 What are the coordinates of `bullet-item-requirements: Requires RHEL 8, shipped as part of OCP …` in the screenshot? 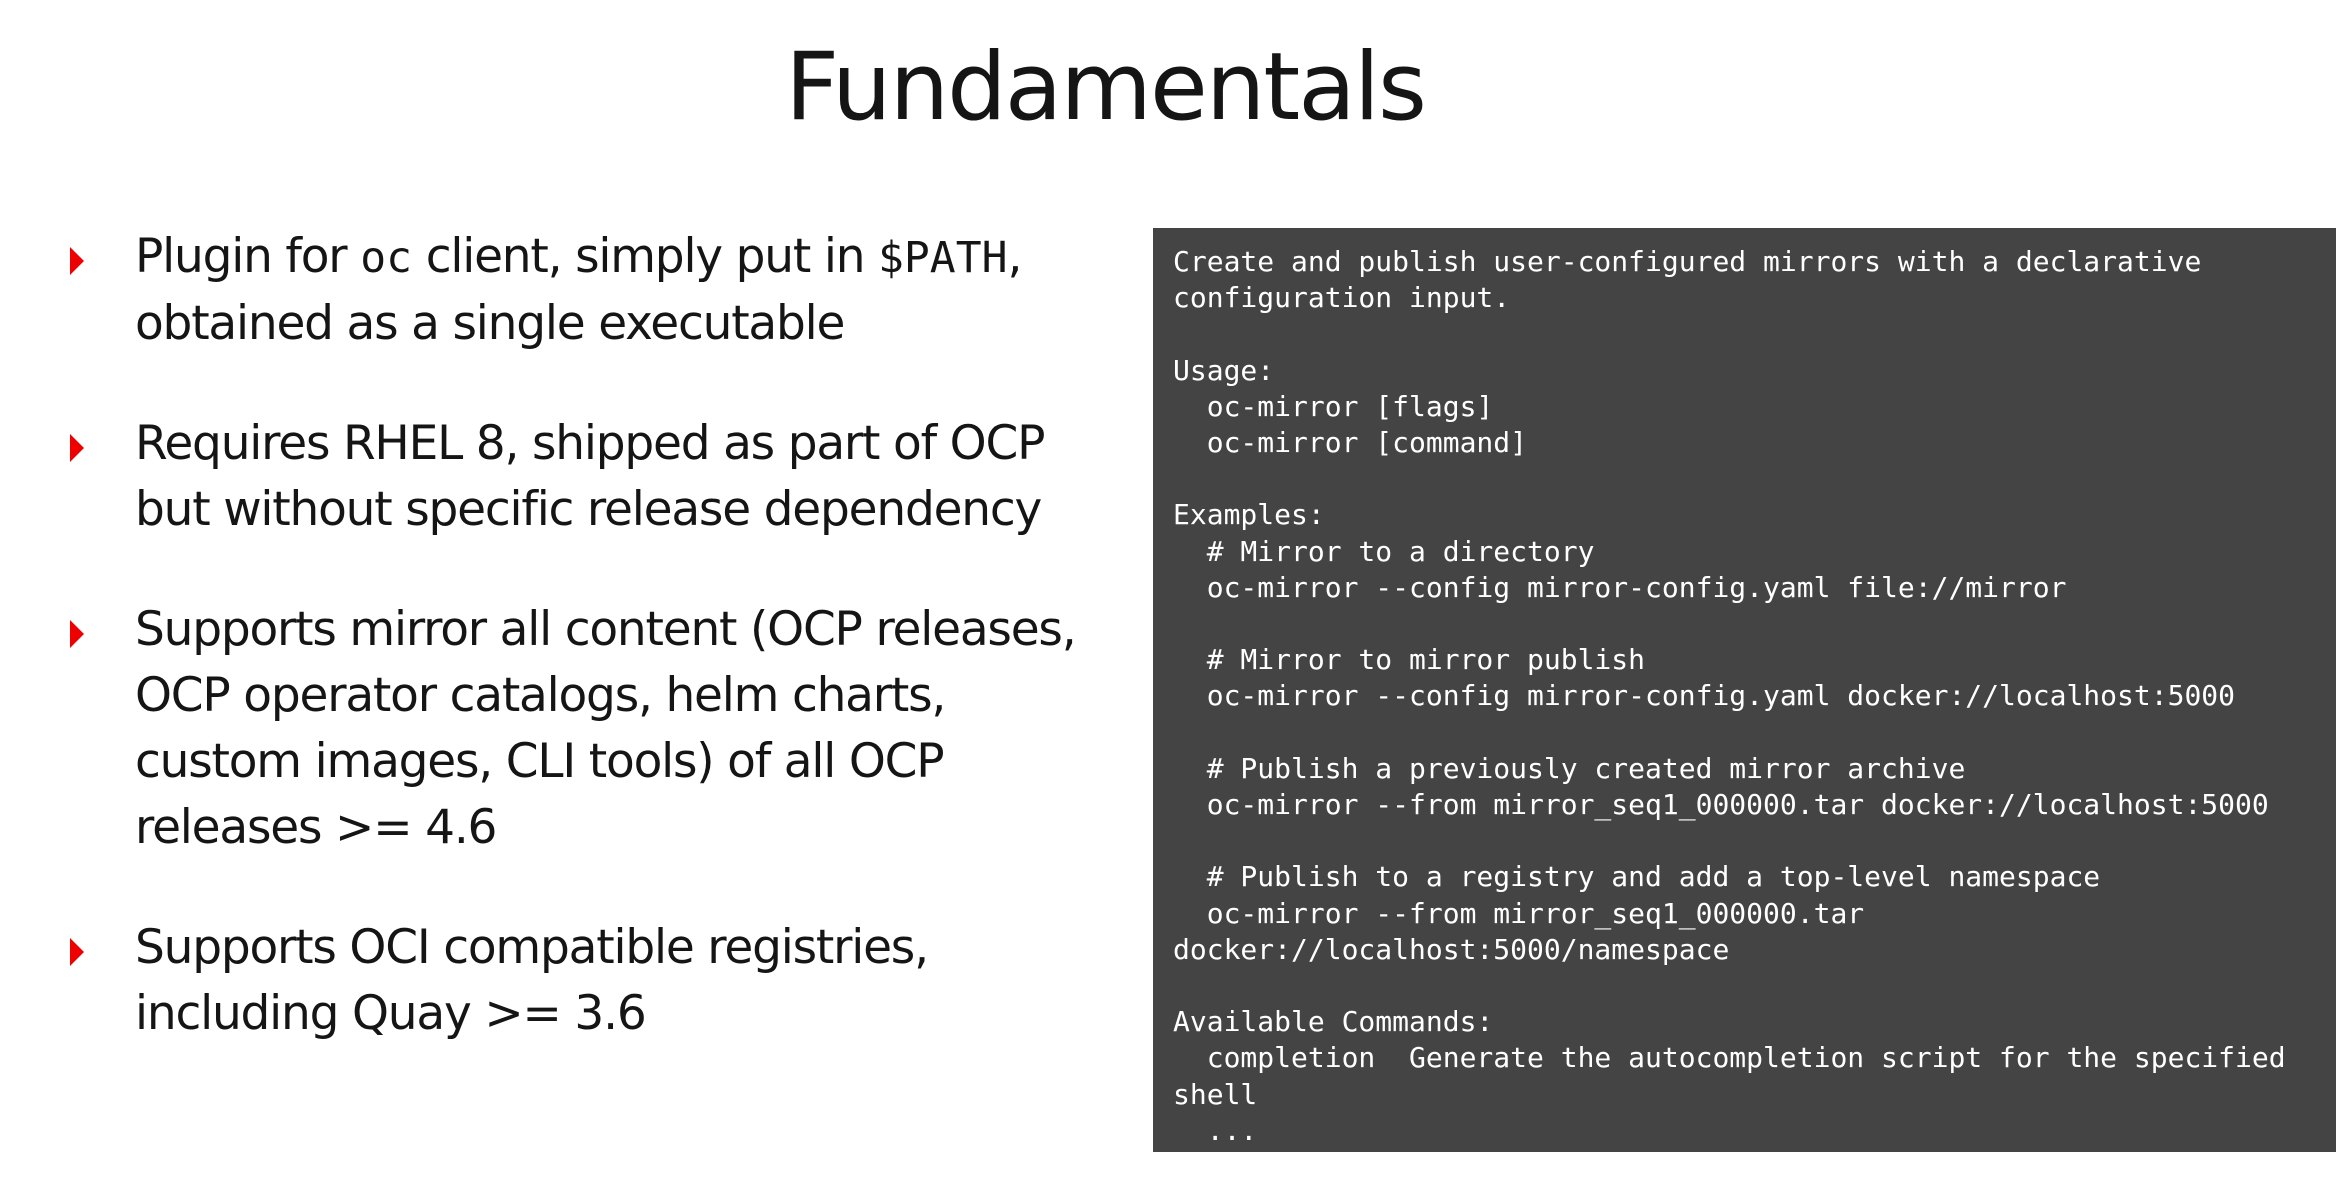 It's located at (580, 477).